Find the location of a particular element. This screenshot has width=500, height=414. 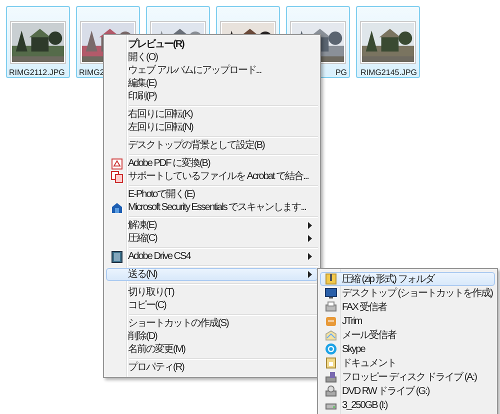

file-name: RIMG2 is located at coordinates (91, 72).